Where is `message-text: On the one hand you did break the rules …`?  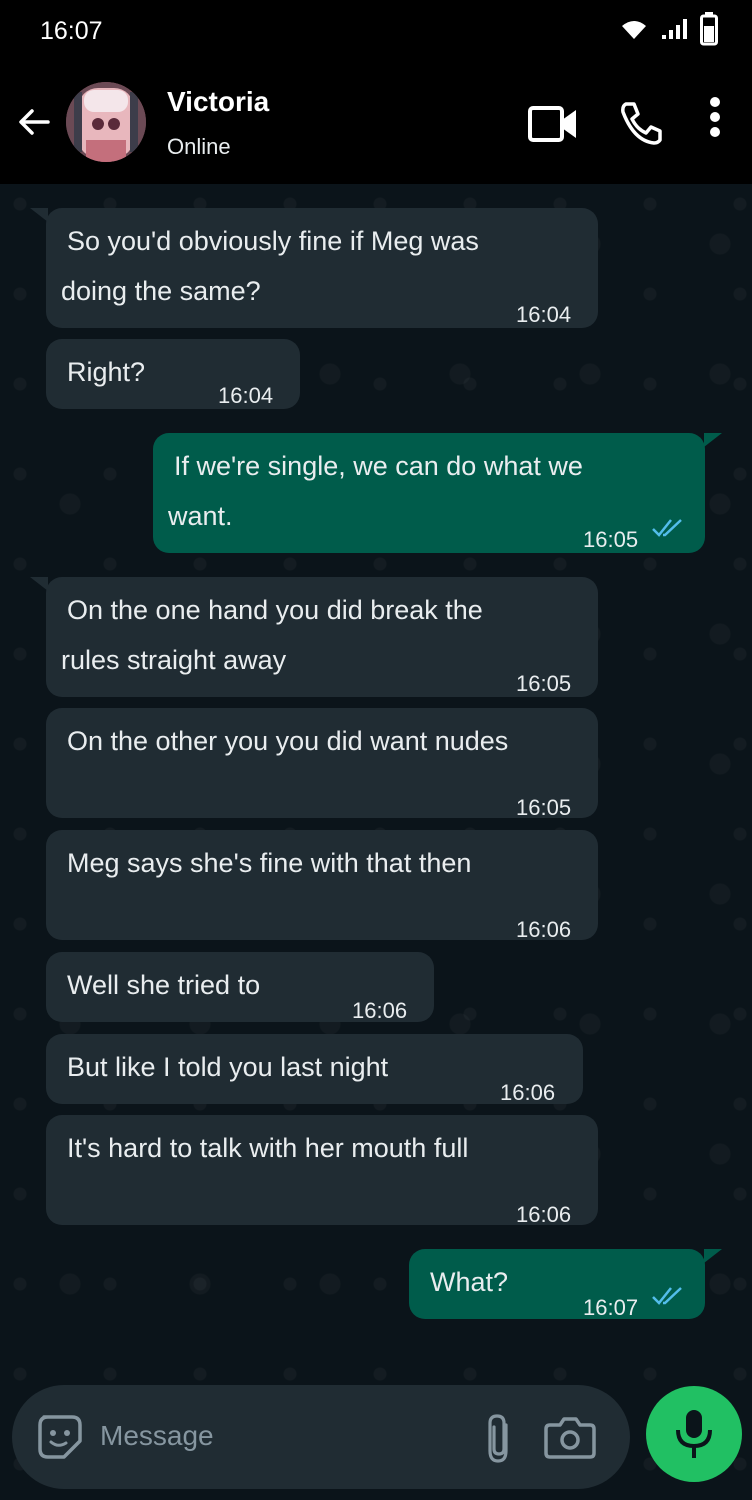
message-text: On the one hand you did break the rules … is located at coordinates (272, 635).